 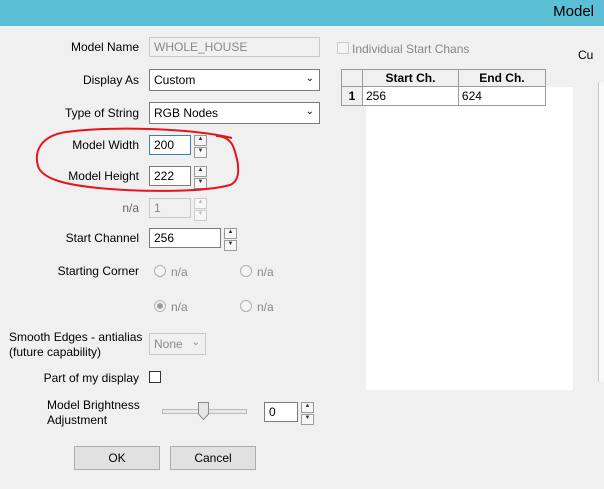 I want to click on start-channel-input: 256, so click(x=185, y=238).